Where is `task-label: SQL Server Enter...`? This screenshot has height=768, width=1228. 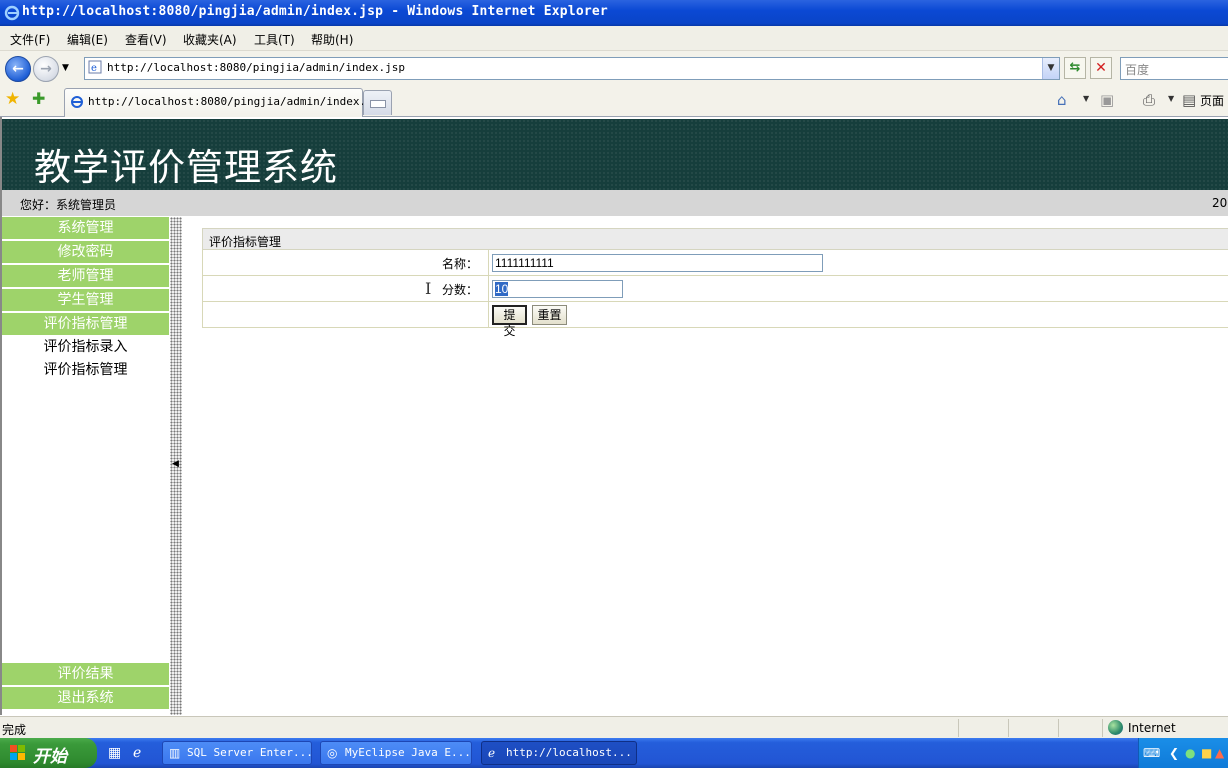 task-label: SQL Server Enter... is located at coordinates (250, 752).